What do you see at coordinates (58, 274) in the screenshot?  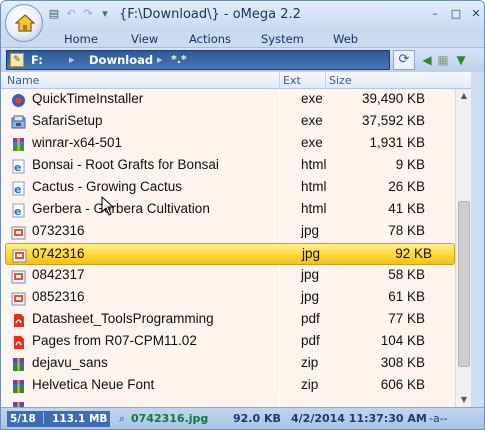 I see `file-name: 0842317` at bounding box center [58, 274].